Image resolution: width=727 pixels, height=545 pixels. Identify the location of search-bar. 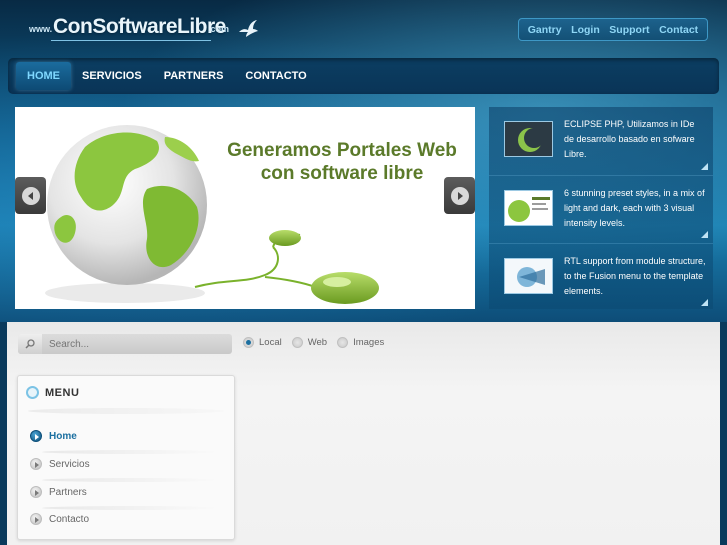
(125, 344).